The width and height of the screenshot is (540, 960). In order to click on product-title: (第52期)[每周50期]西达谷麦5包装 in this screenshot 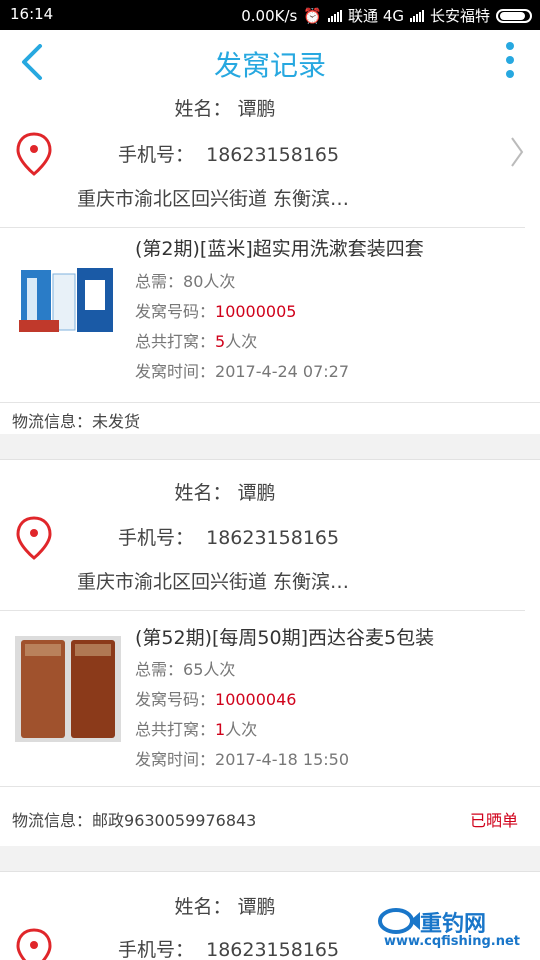, I will do `click(285, 638)`.